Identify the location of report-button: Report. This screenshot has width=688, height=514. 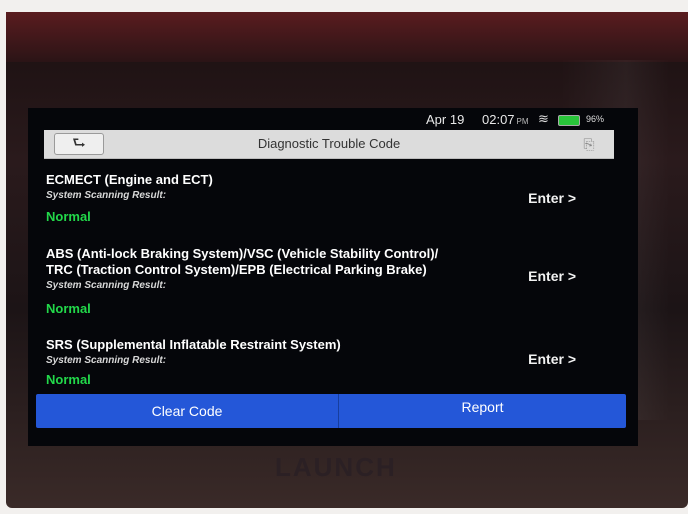
(482, 411).